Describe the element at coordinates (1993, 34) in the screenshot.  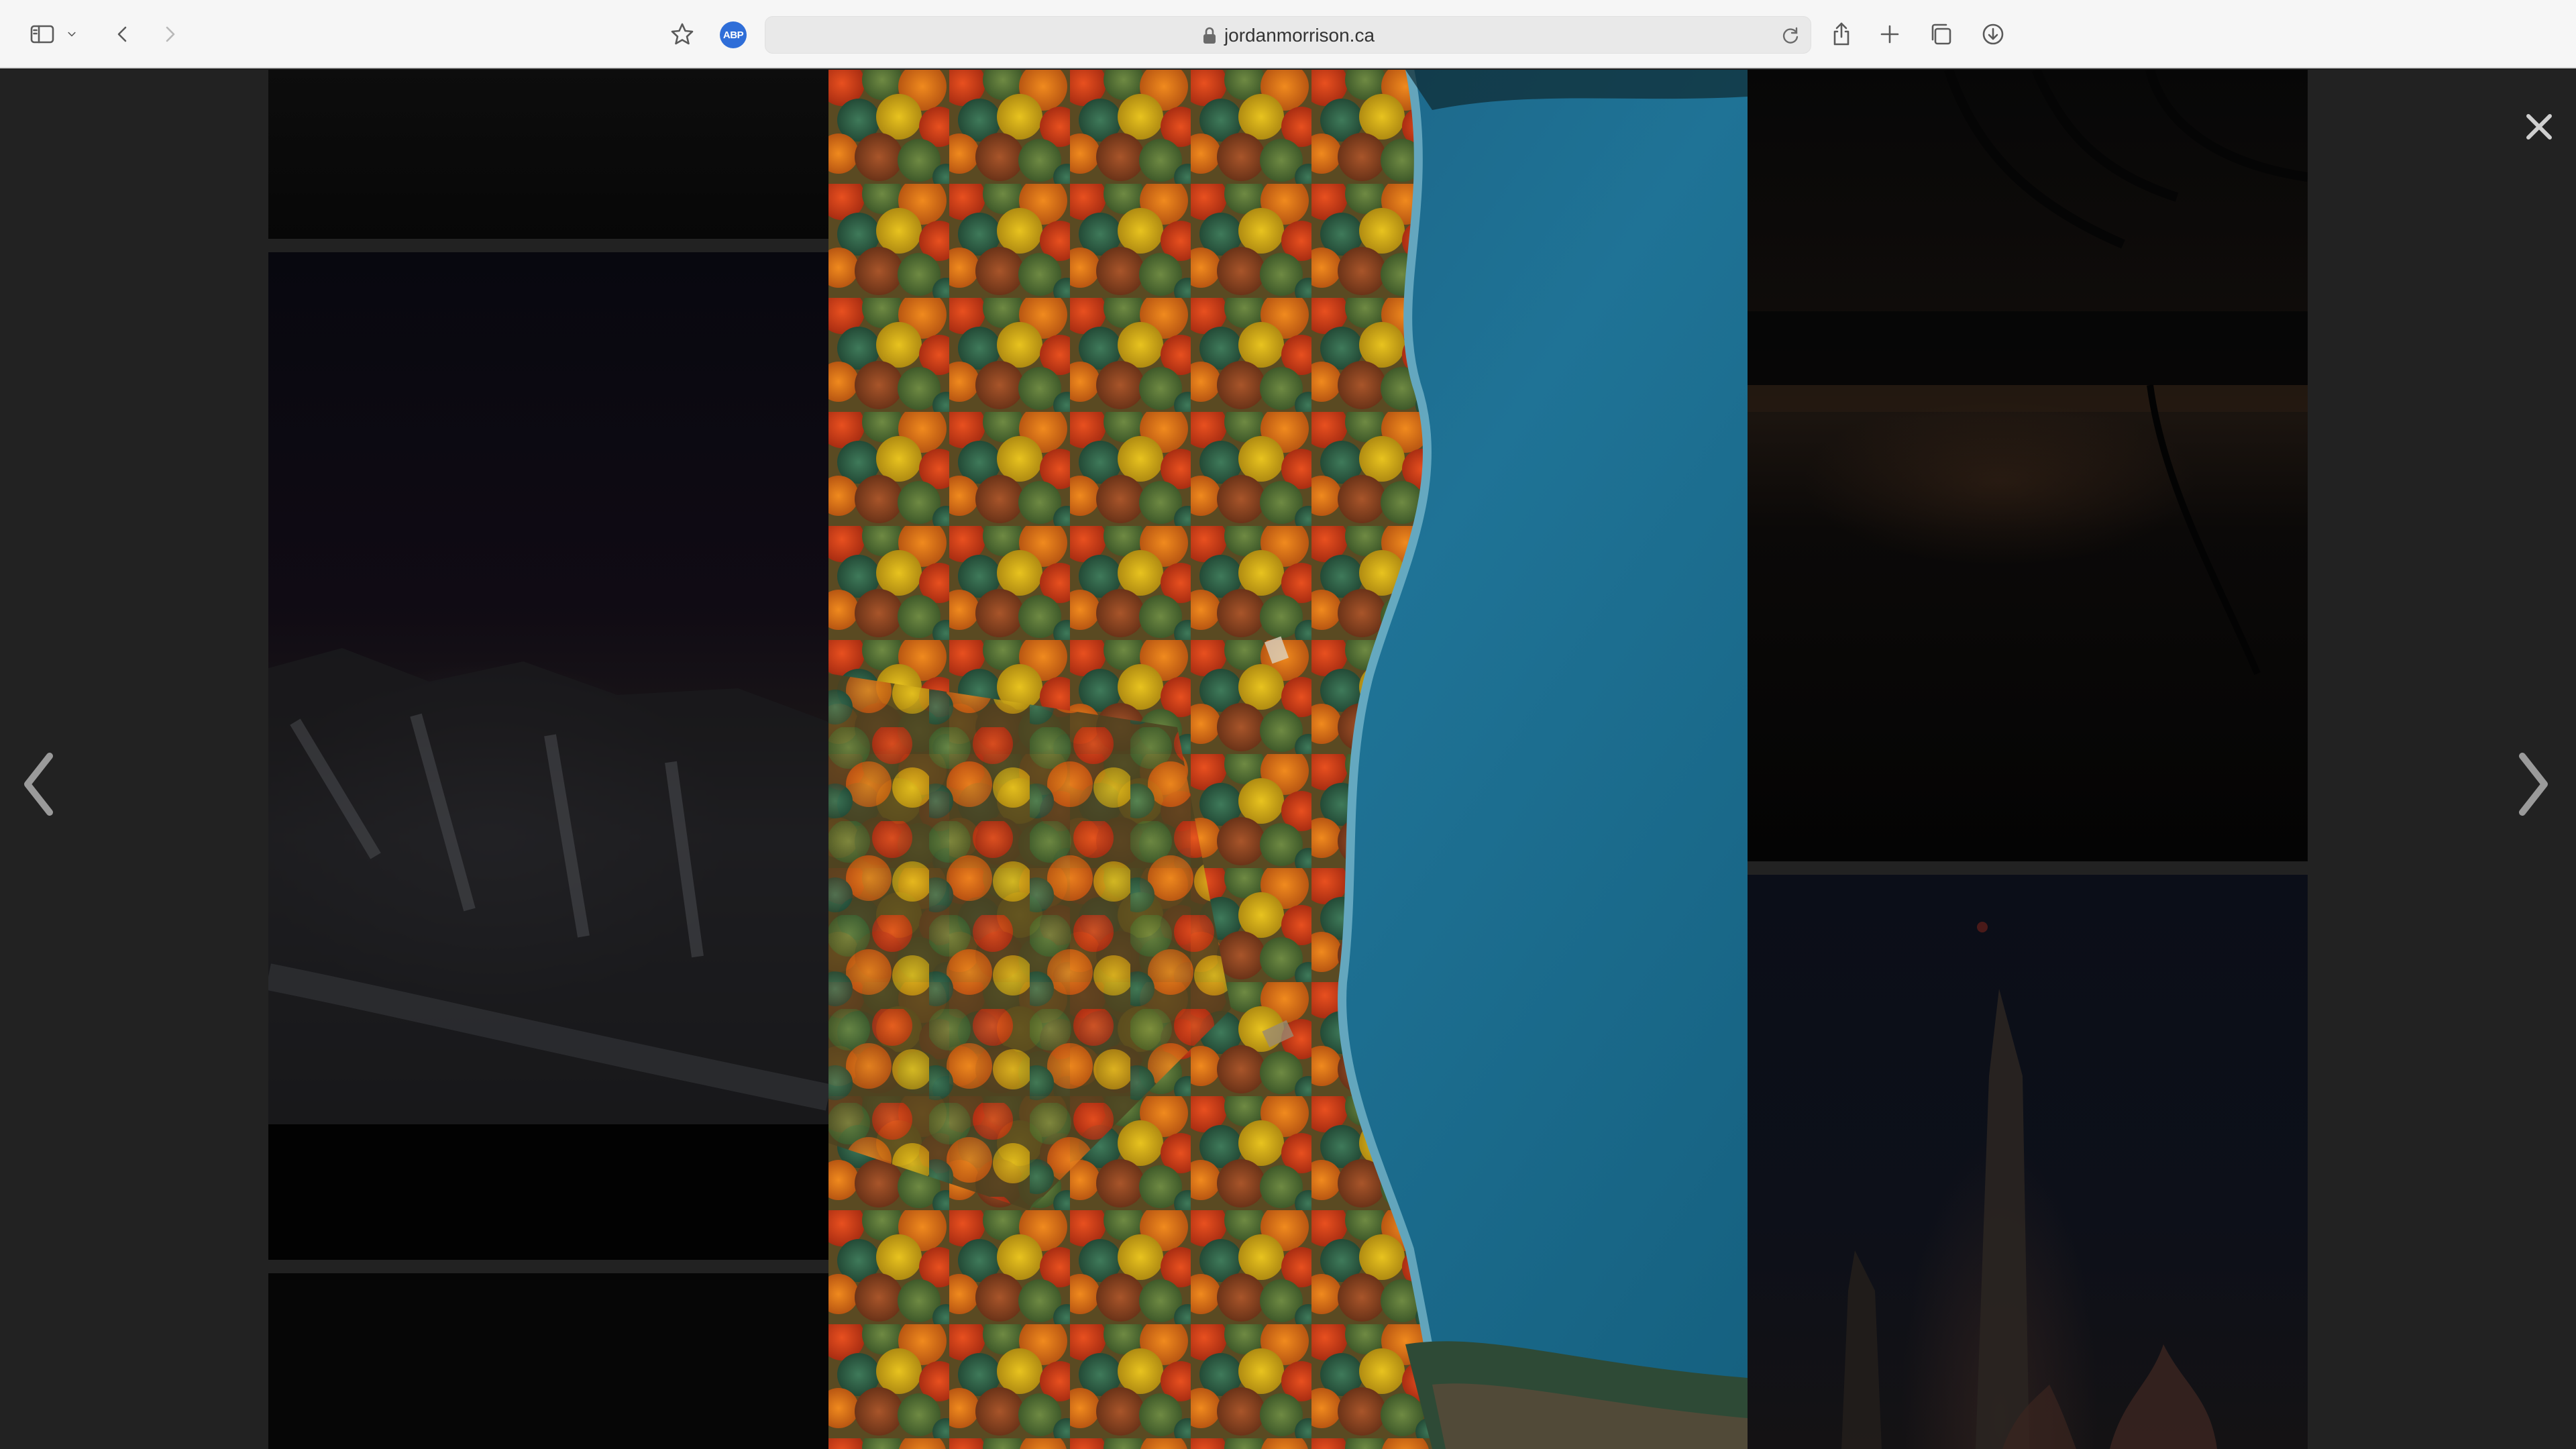
I see `download-icon` at that location.